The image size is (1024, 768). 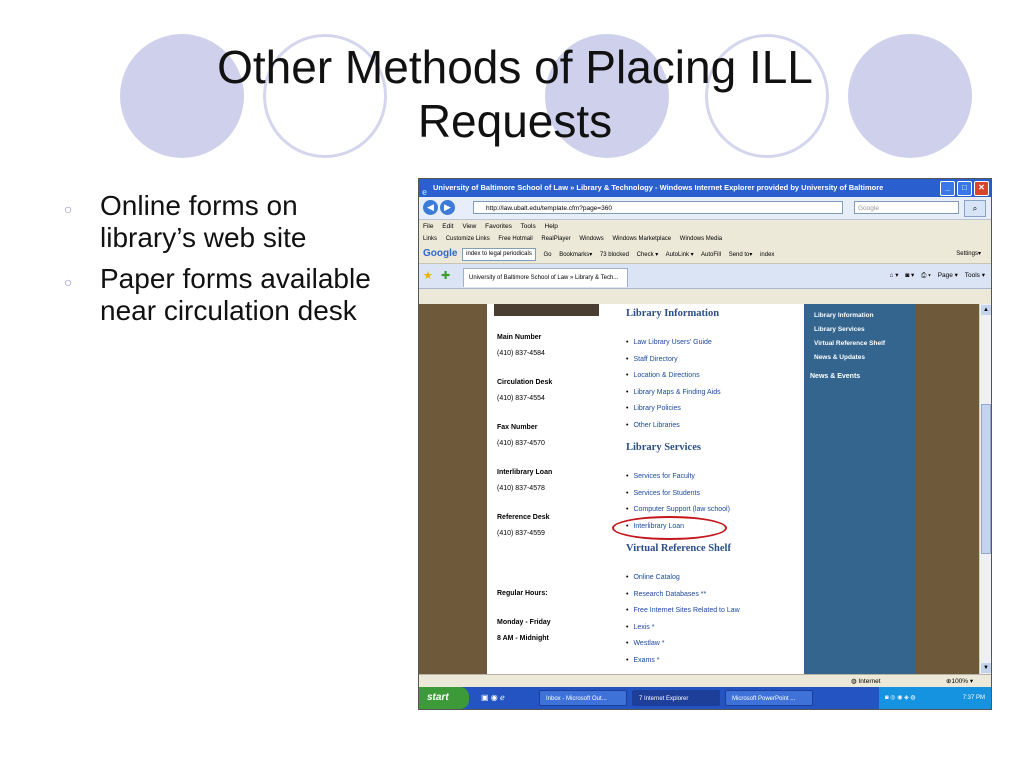 I want to click on list-item: • Library Policies, so click(x=716, y=409).